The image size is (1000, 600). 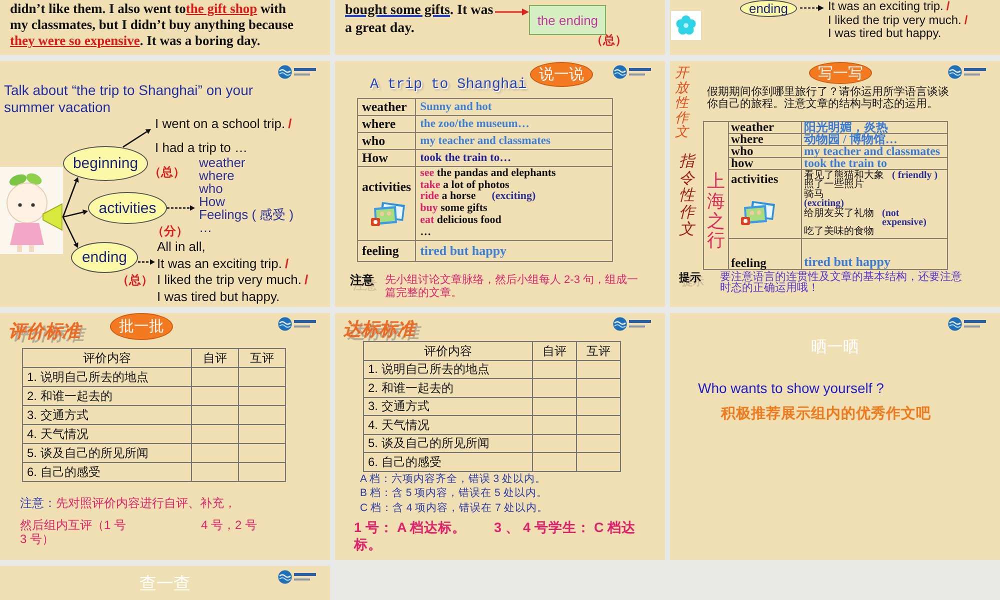 What do you see at coordinates (716, 212) in the screenshot?
I see `table-title: 上海之行` at bounding box center [716, 212].